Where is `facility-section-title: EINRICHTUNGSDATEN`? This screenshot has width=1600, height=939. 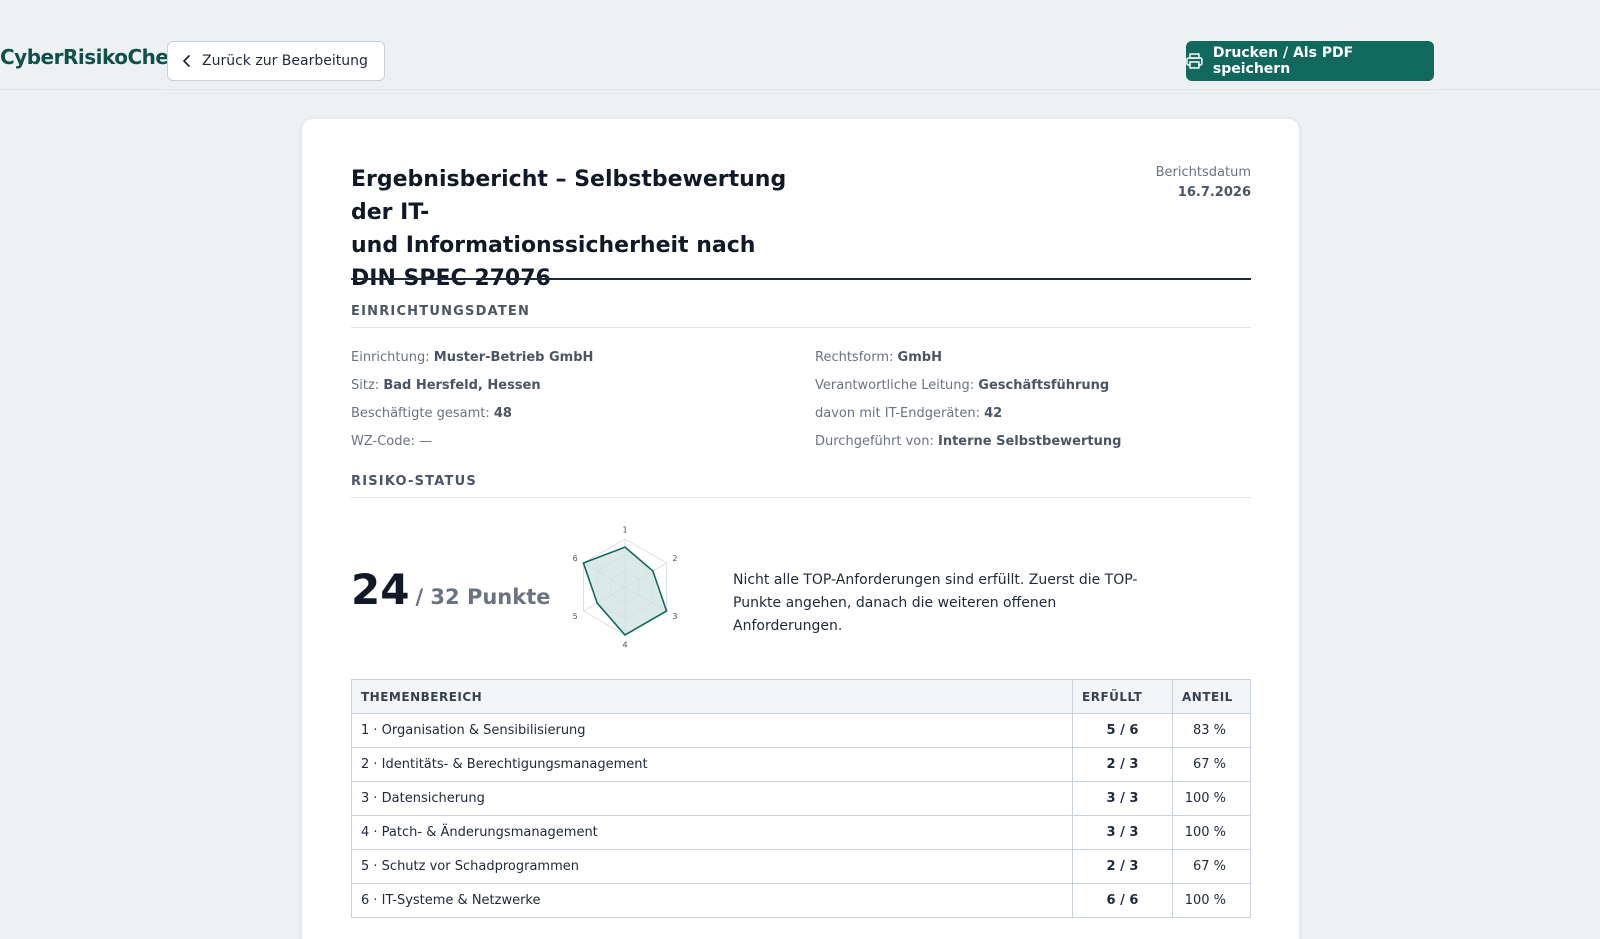
facility-section-title: EINRICHTUNGSDATEN is located at coordinates (801, 316).